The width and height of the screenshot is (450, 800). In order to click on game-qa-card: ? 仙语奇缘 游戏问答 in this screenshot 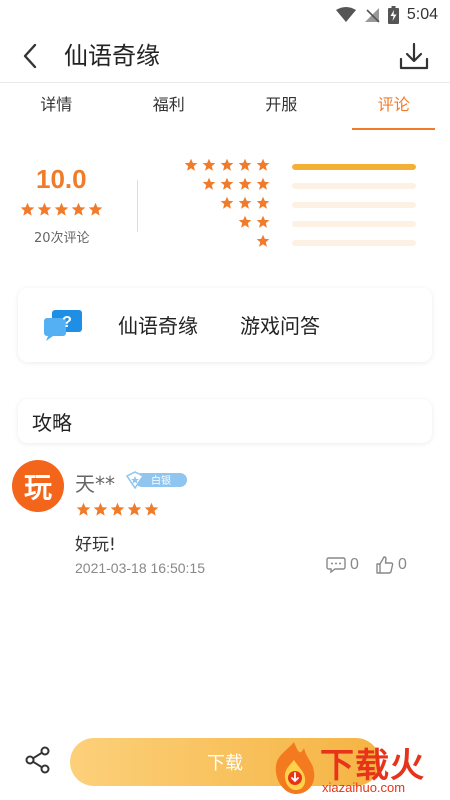, I will do `click(225, 325)`.